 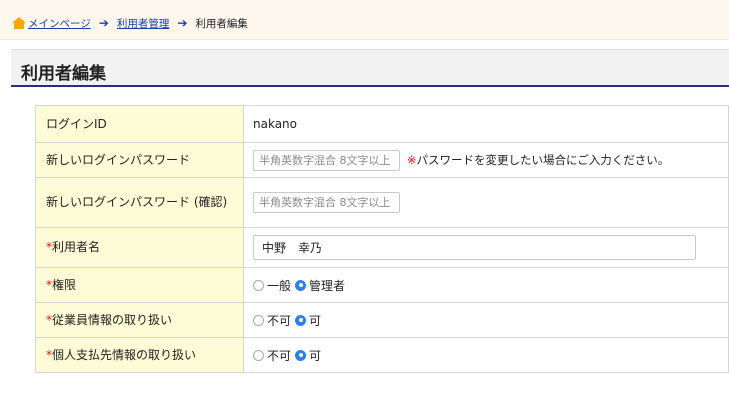 I want to click on payee-info-allow-radio, so click(x=301, y=355).